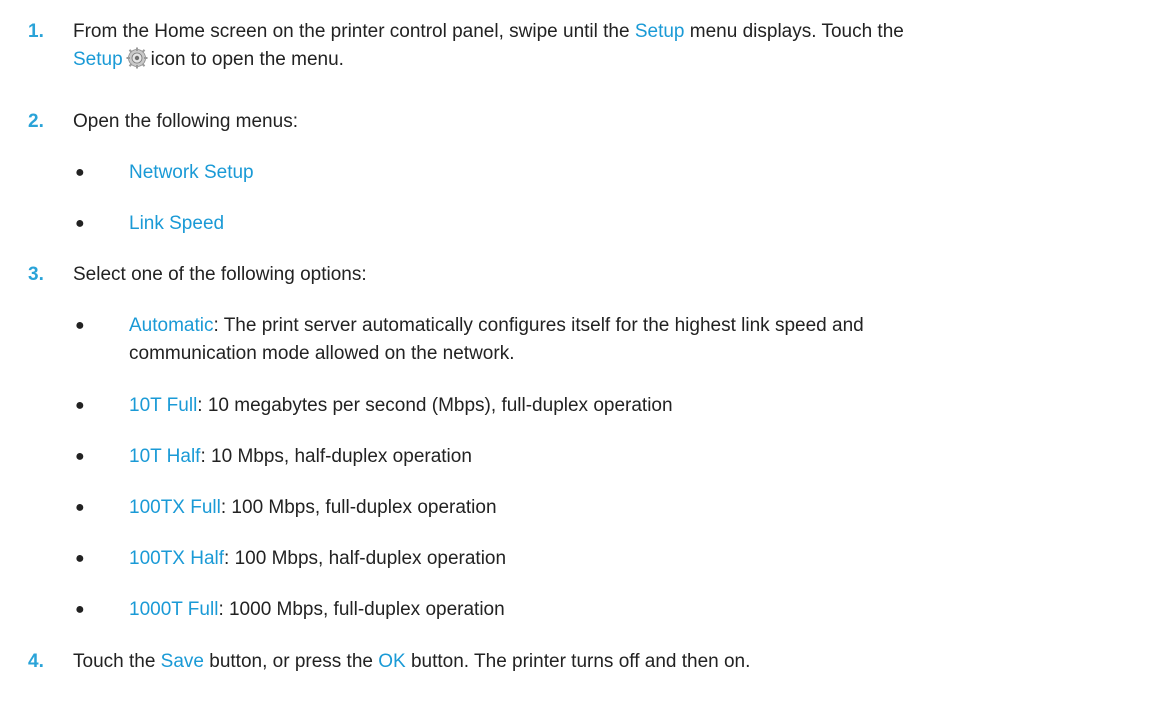 Image resolution: width=1161 pixels, height=723 pixels. What do you see at coordinates (185, 121) in the screenshot?
I see `step-2-text: Open the following menus:` at bounding box center [185, 121].